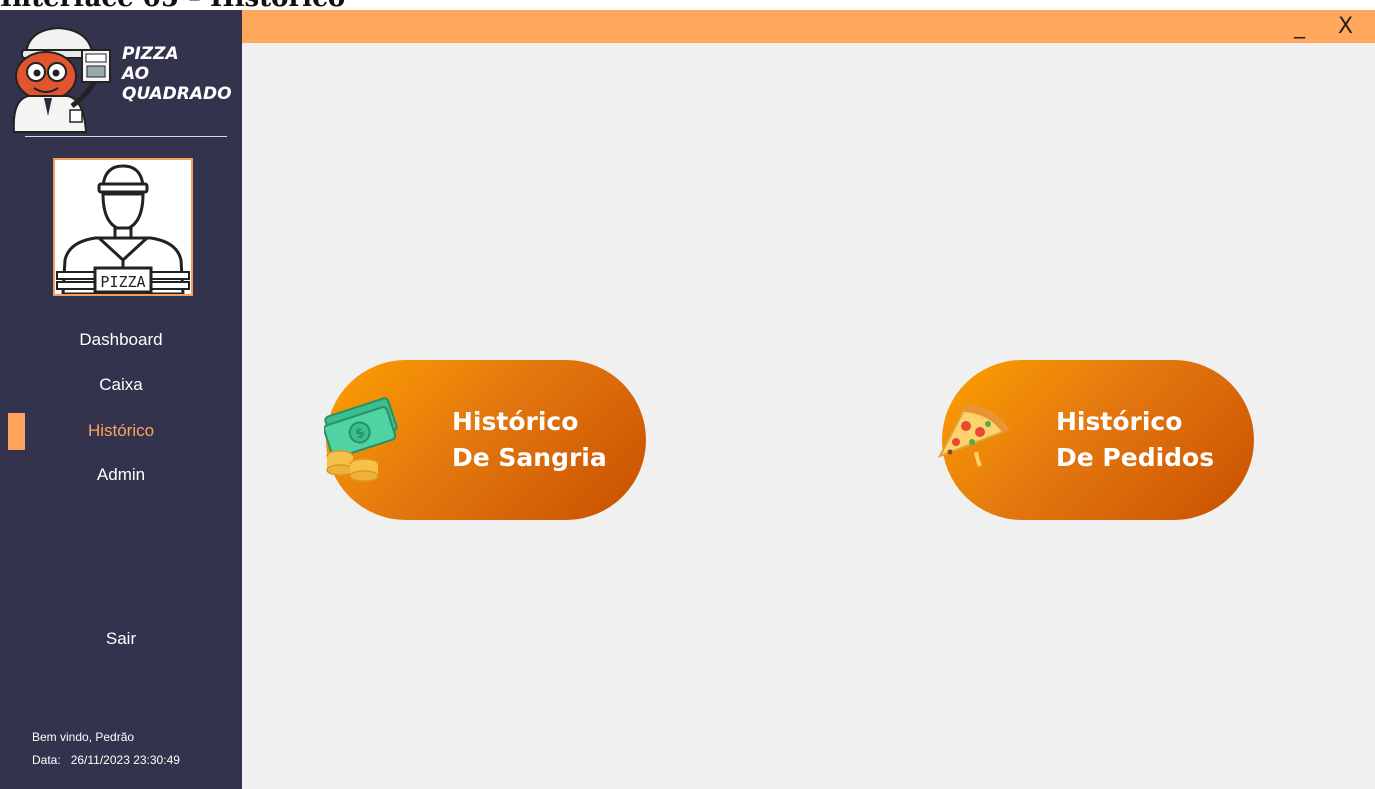  I want to click on sidebar-item-historico: Histórico, so click(121, 431).